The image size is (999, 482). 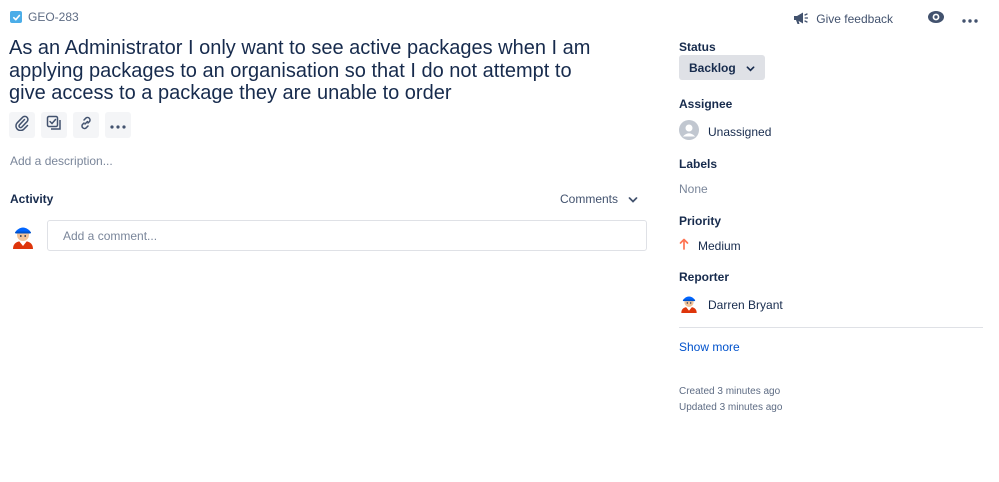 I want to click on task-type-icon, so click(x=16, y=17).